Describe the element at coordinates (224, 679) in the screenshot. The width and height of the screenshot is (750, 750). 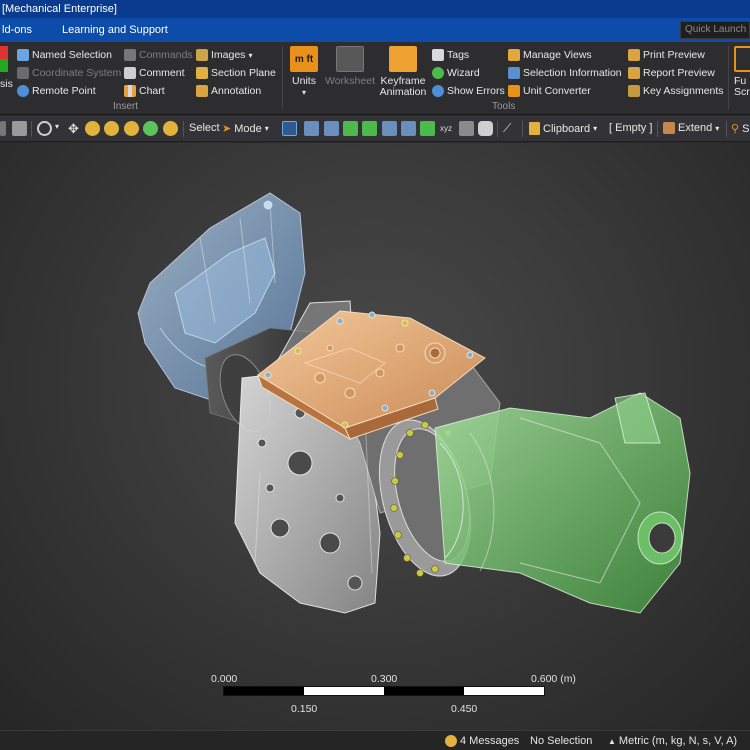
I see `scale-label-0: 0.000` at that location.